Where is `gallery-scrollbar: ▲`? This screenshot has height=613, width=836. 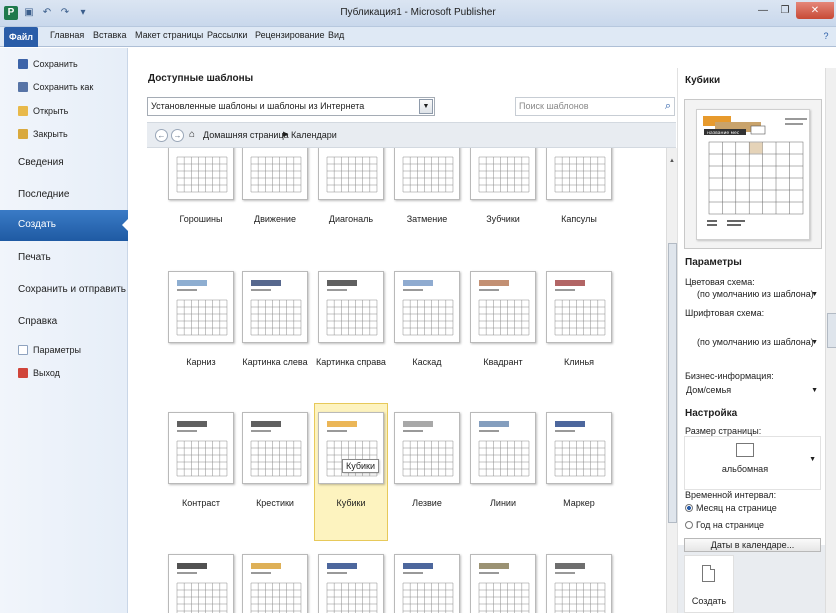 gallery-scrollbar: ▲ is located at coordinates (671, 380).